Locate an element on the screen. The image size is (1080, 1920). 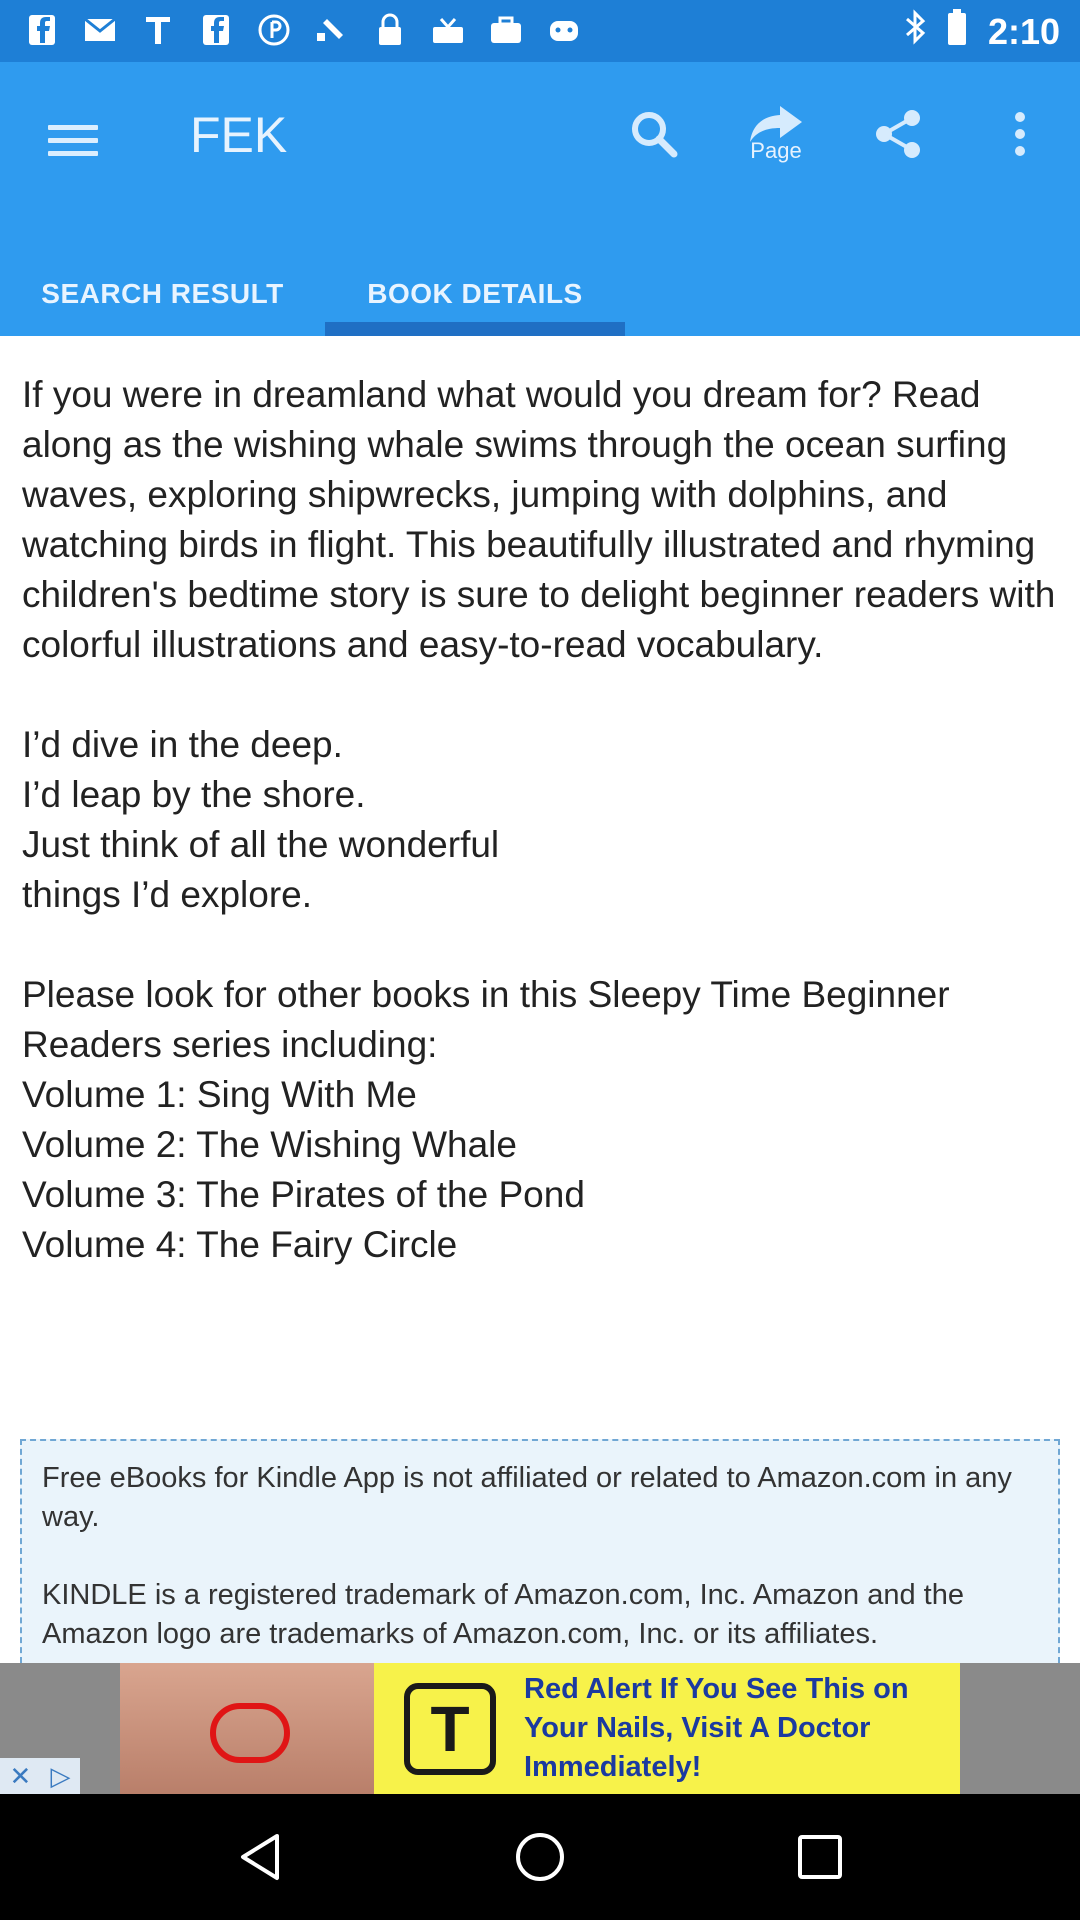
status-right: 2:10 is located at coordinates (982, 31).